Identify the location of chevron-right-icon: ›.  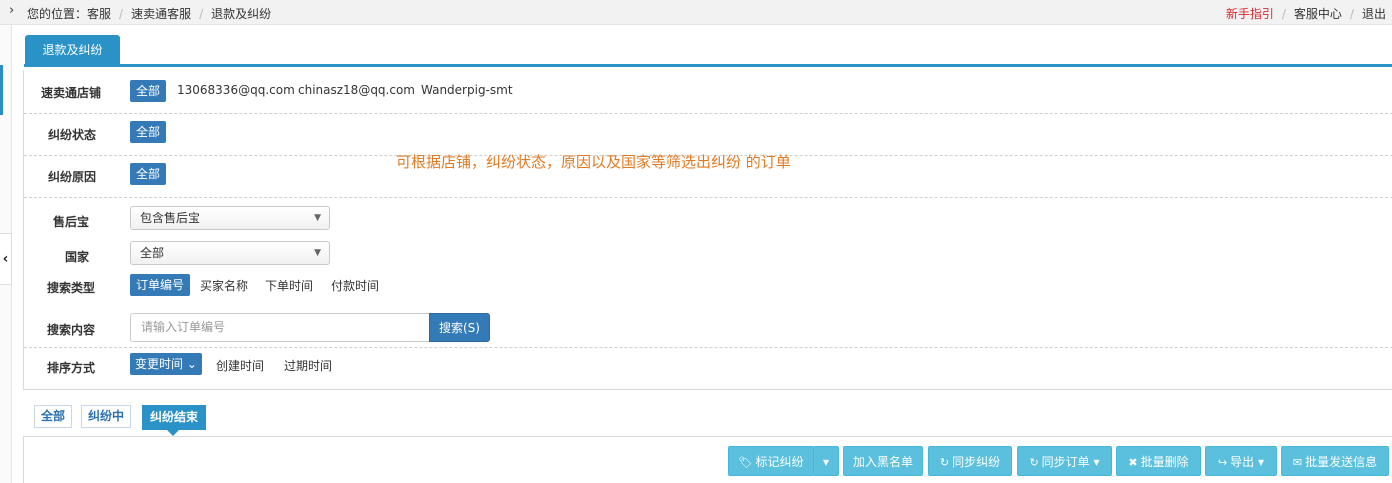
(12, 10).